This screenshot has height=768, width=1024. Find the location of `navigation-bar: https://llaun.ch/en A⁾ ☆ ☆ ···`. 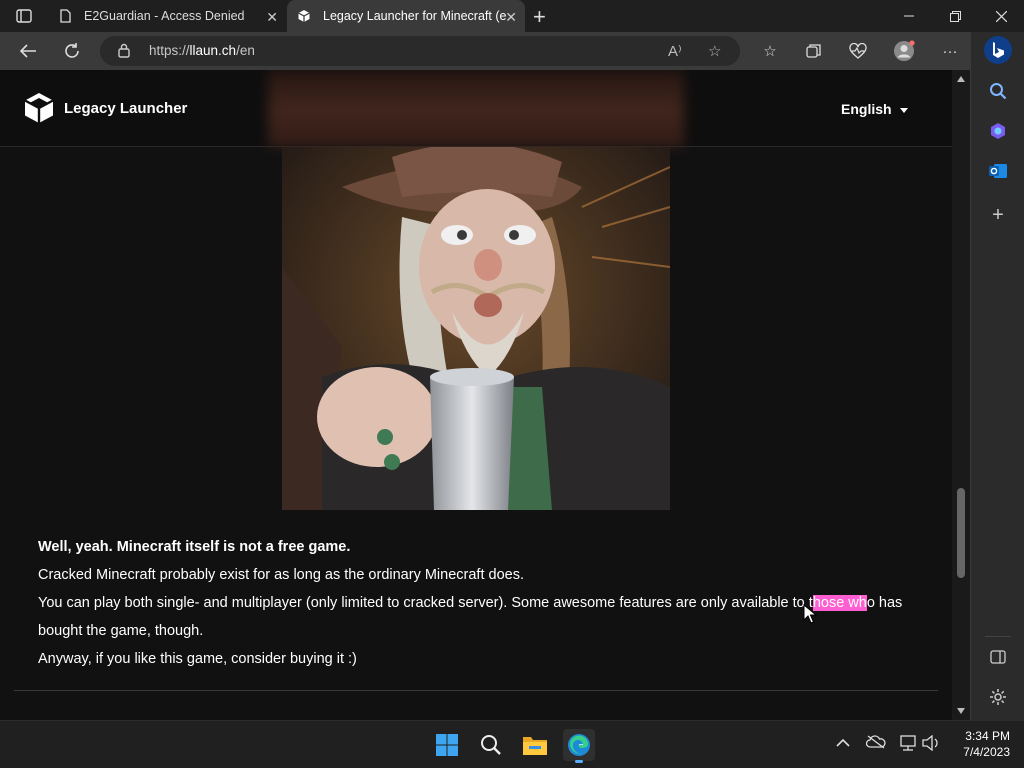

navigation-bar: https://llaun.ch/en A⁾ ☆ ☆ ··· is located at coordinates (512, 51).